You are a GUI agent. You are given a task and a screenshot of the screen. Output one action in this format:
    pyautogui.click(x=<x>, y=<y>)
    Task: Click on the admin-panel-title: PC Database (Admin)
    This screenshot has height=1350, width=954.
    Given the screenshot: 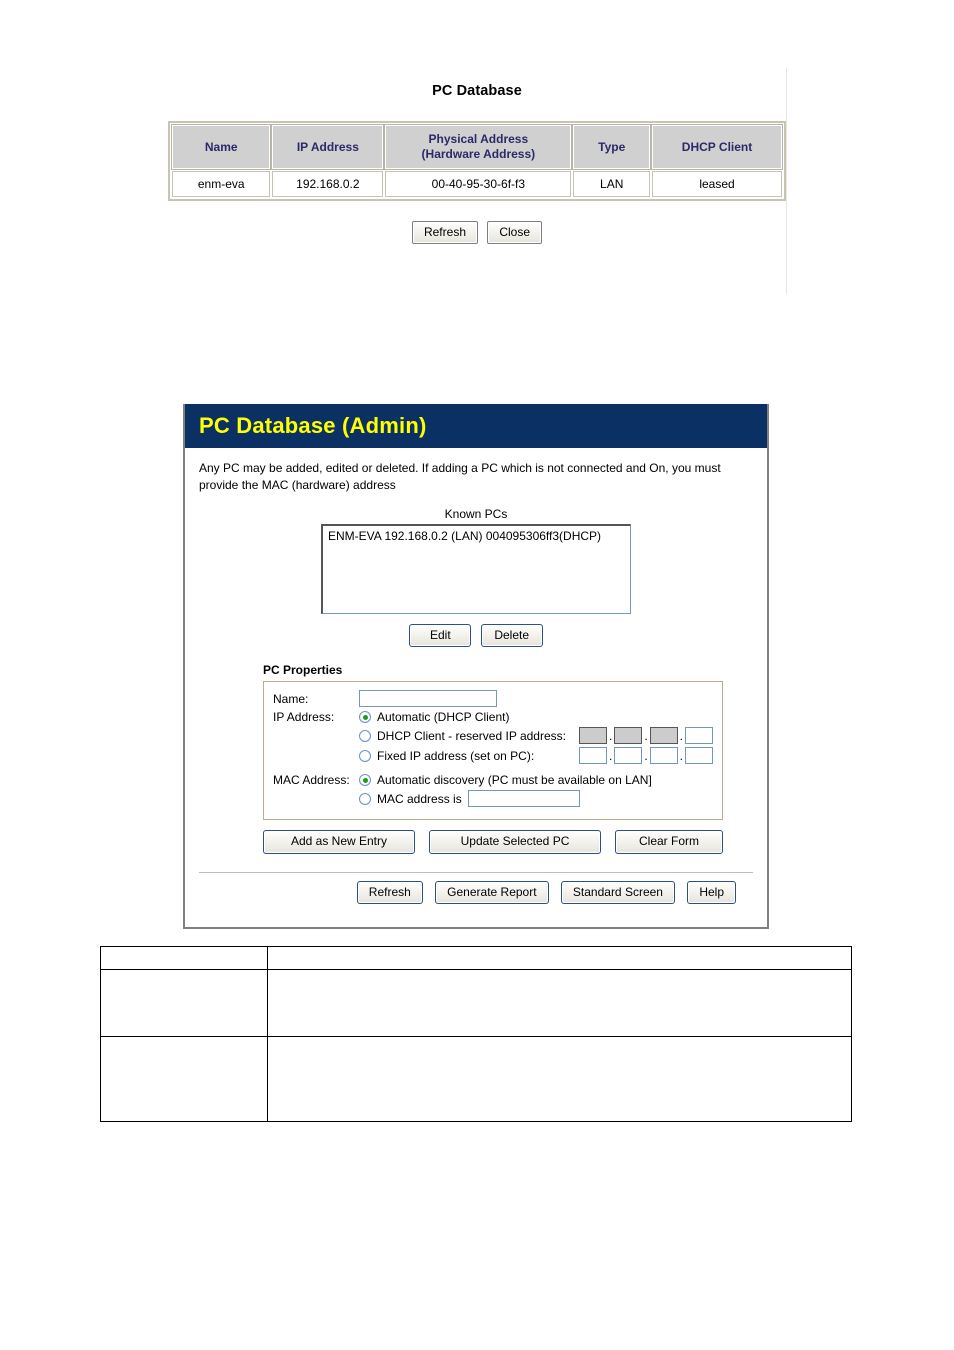 What is the action you would take?
    pyautogui.click(x=313, y=425)
    